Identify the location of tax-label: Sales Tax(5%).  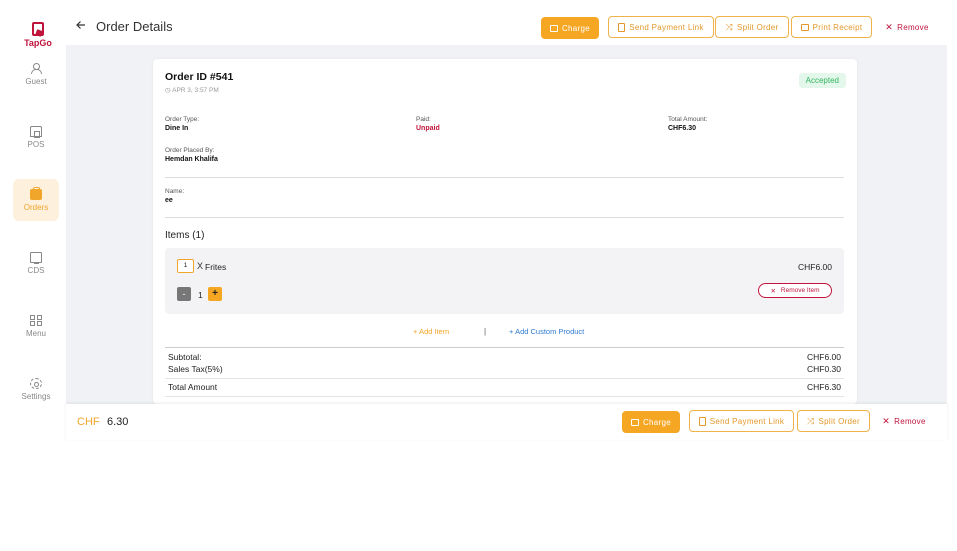
(195, 369).